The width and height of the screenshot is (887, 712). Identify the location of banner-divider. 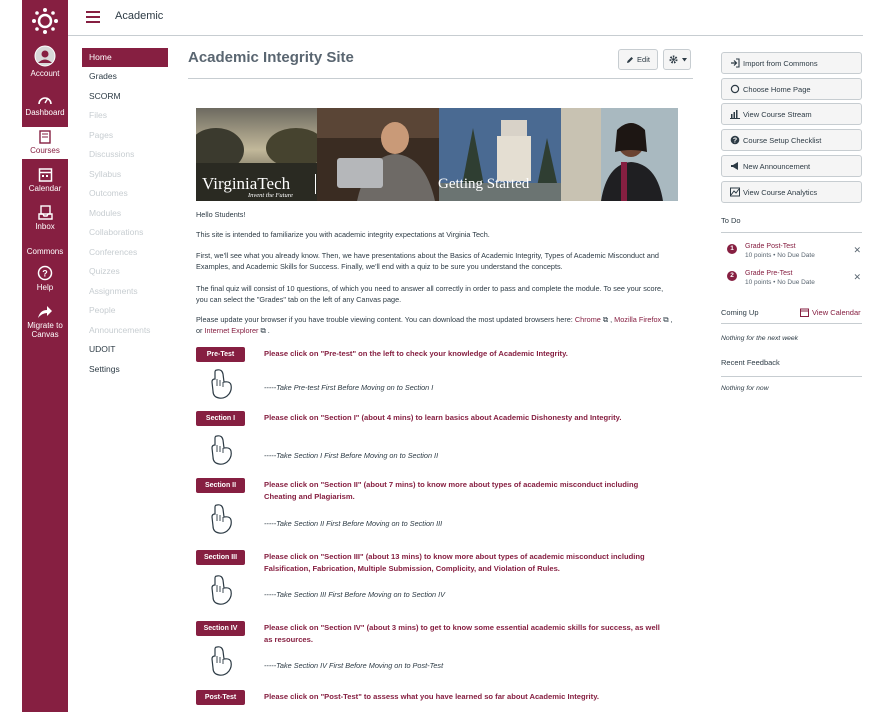
(315, 184).